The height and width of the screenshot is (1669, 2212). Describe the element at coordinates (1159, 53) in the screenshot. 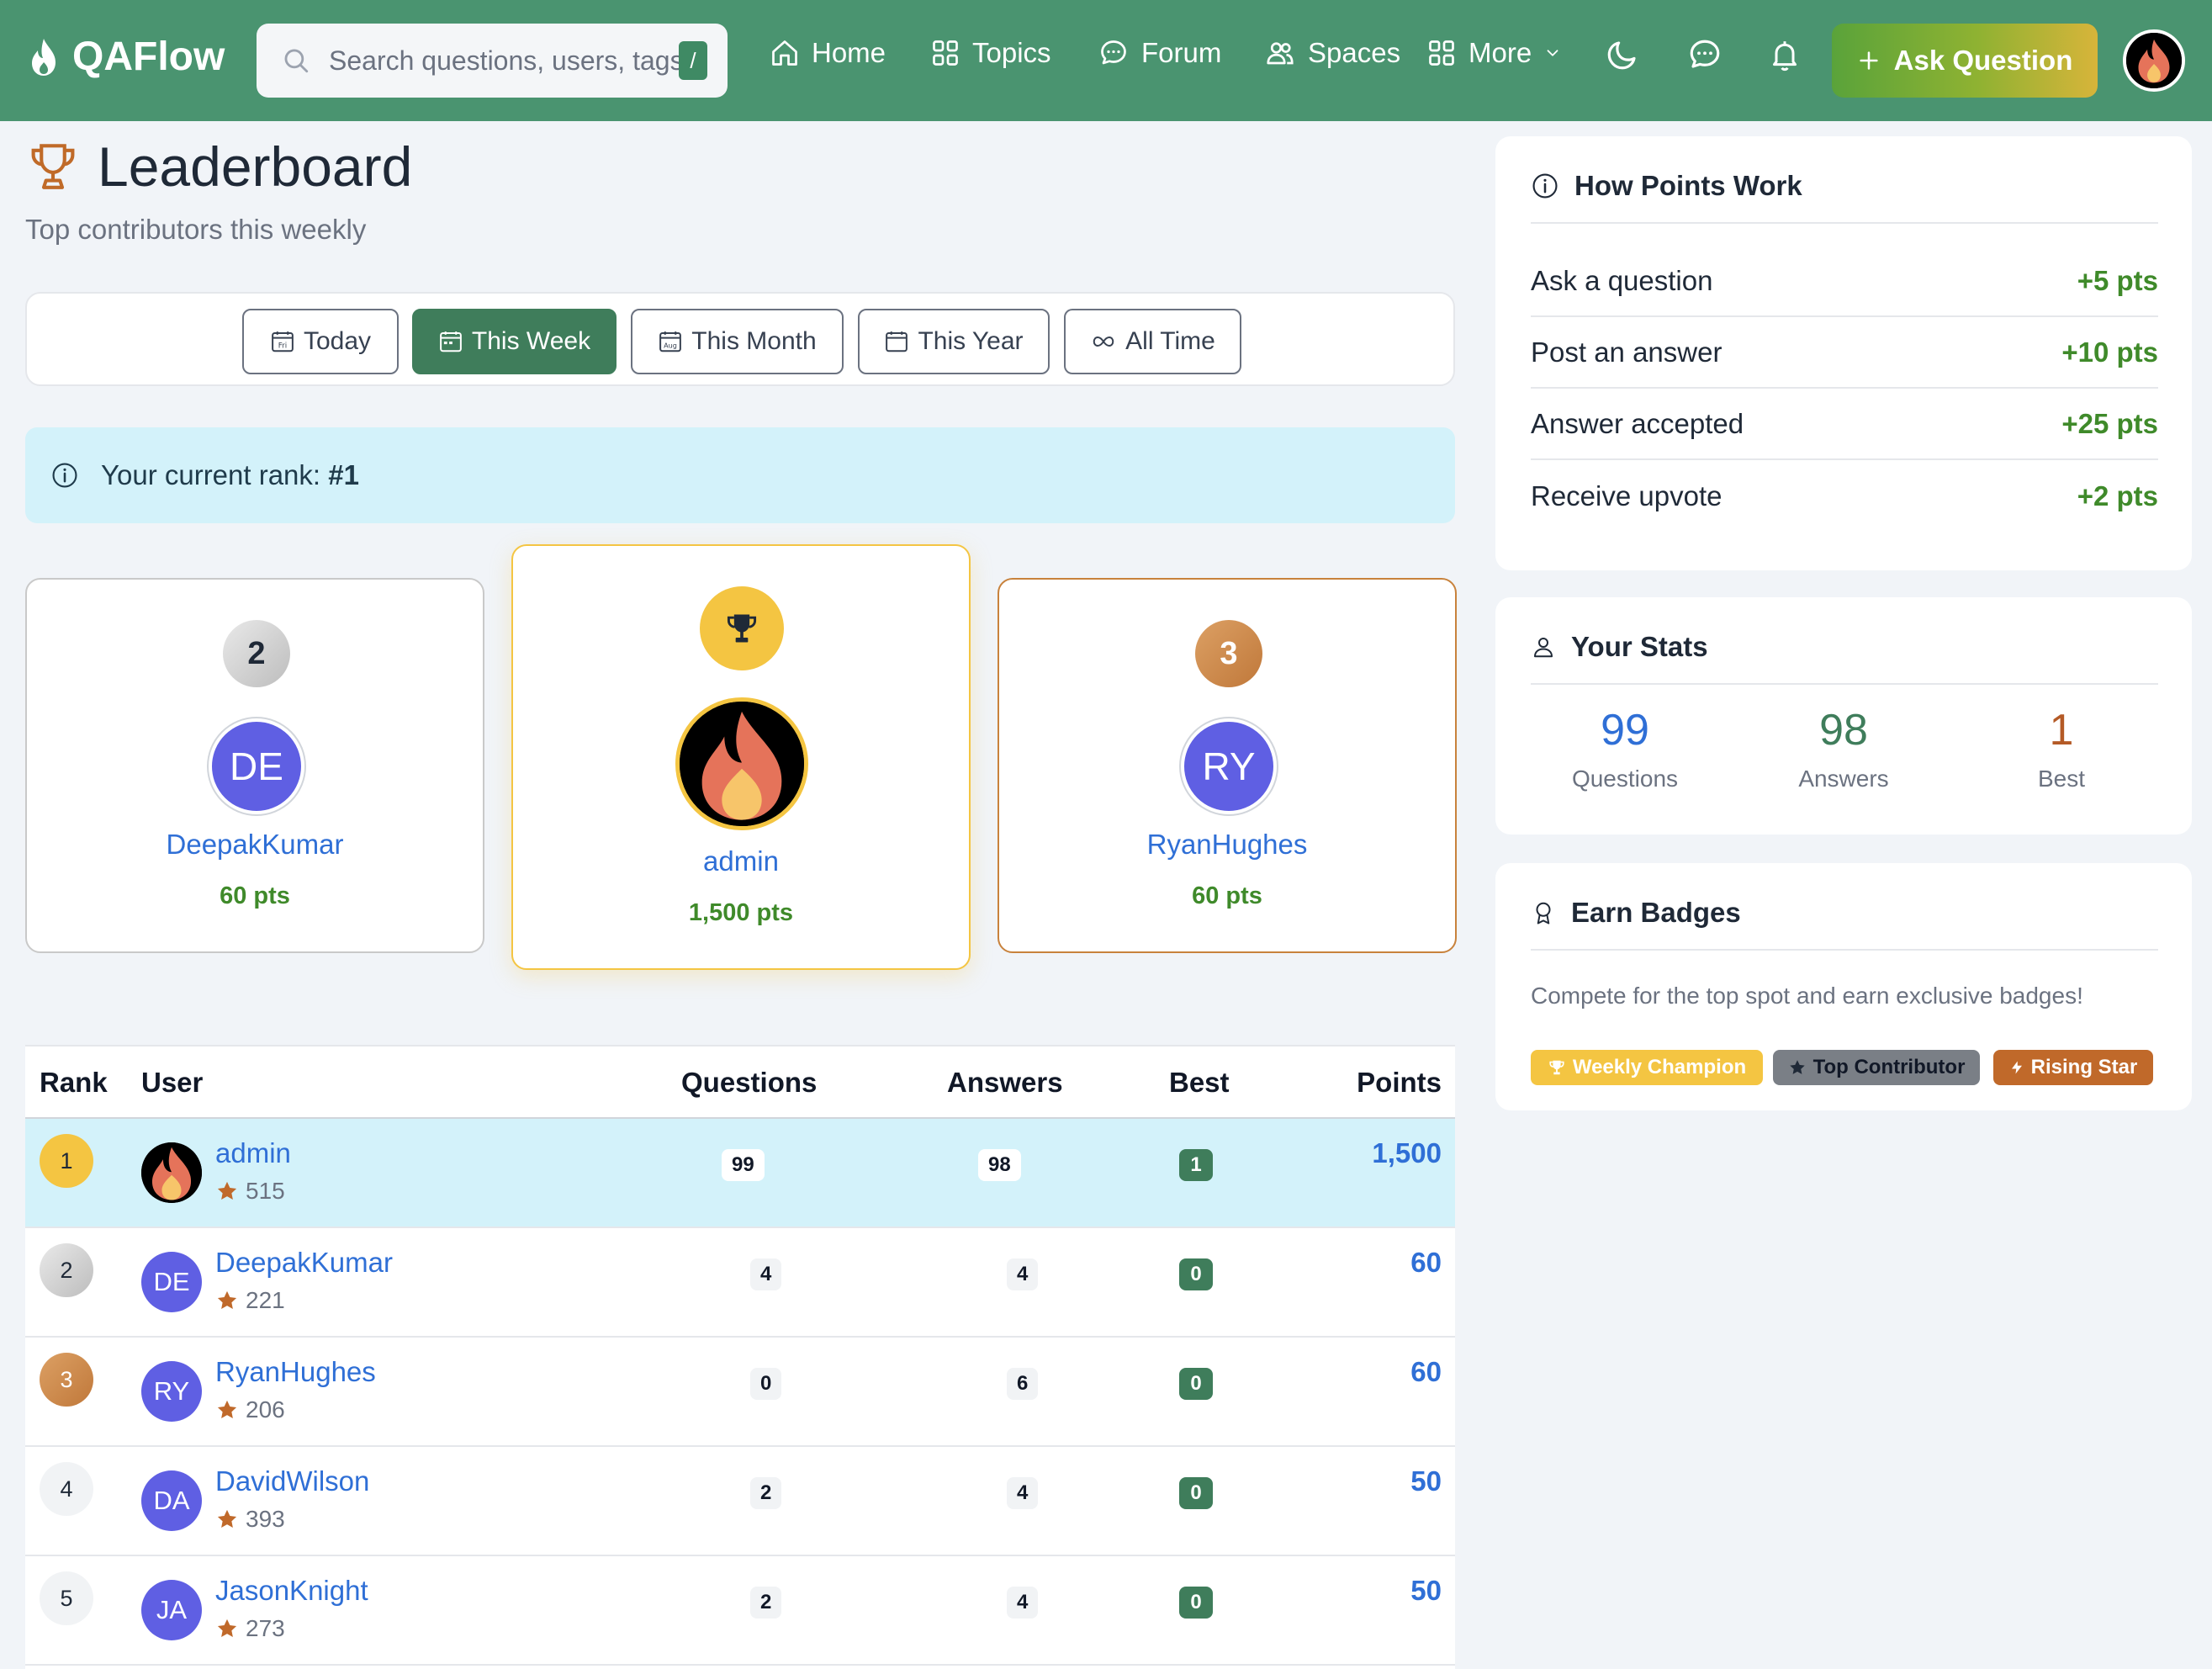

I see `nav-forum: Forum` at that location.